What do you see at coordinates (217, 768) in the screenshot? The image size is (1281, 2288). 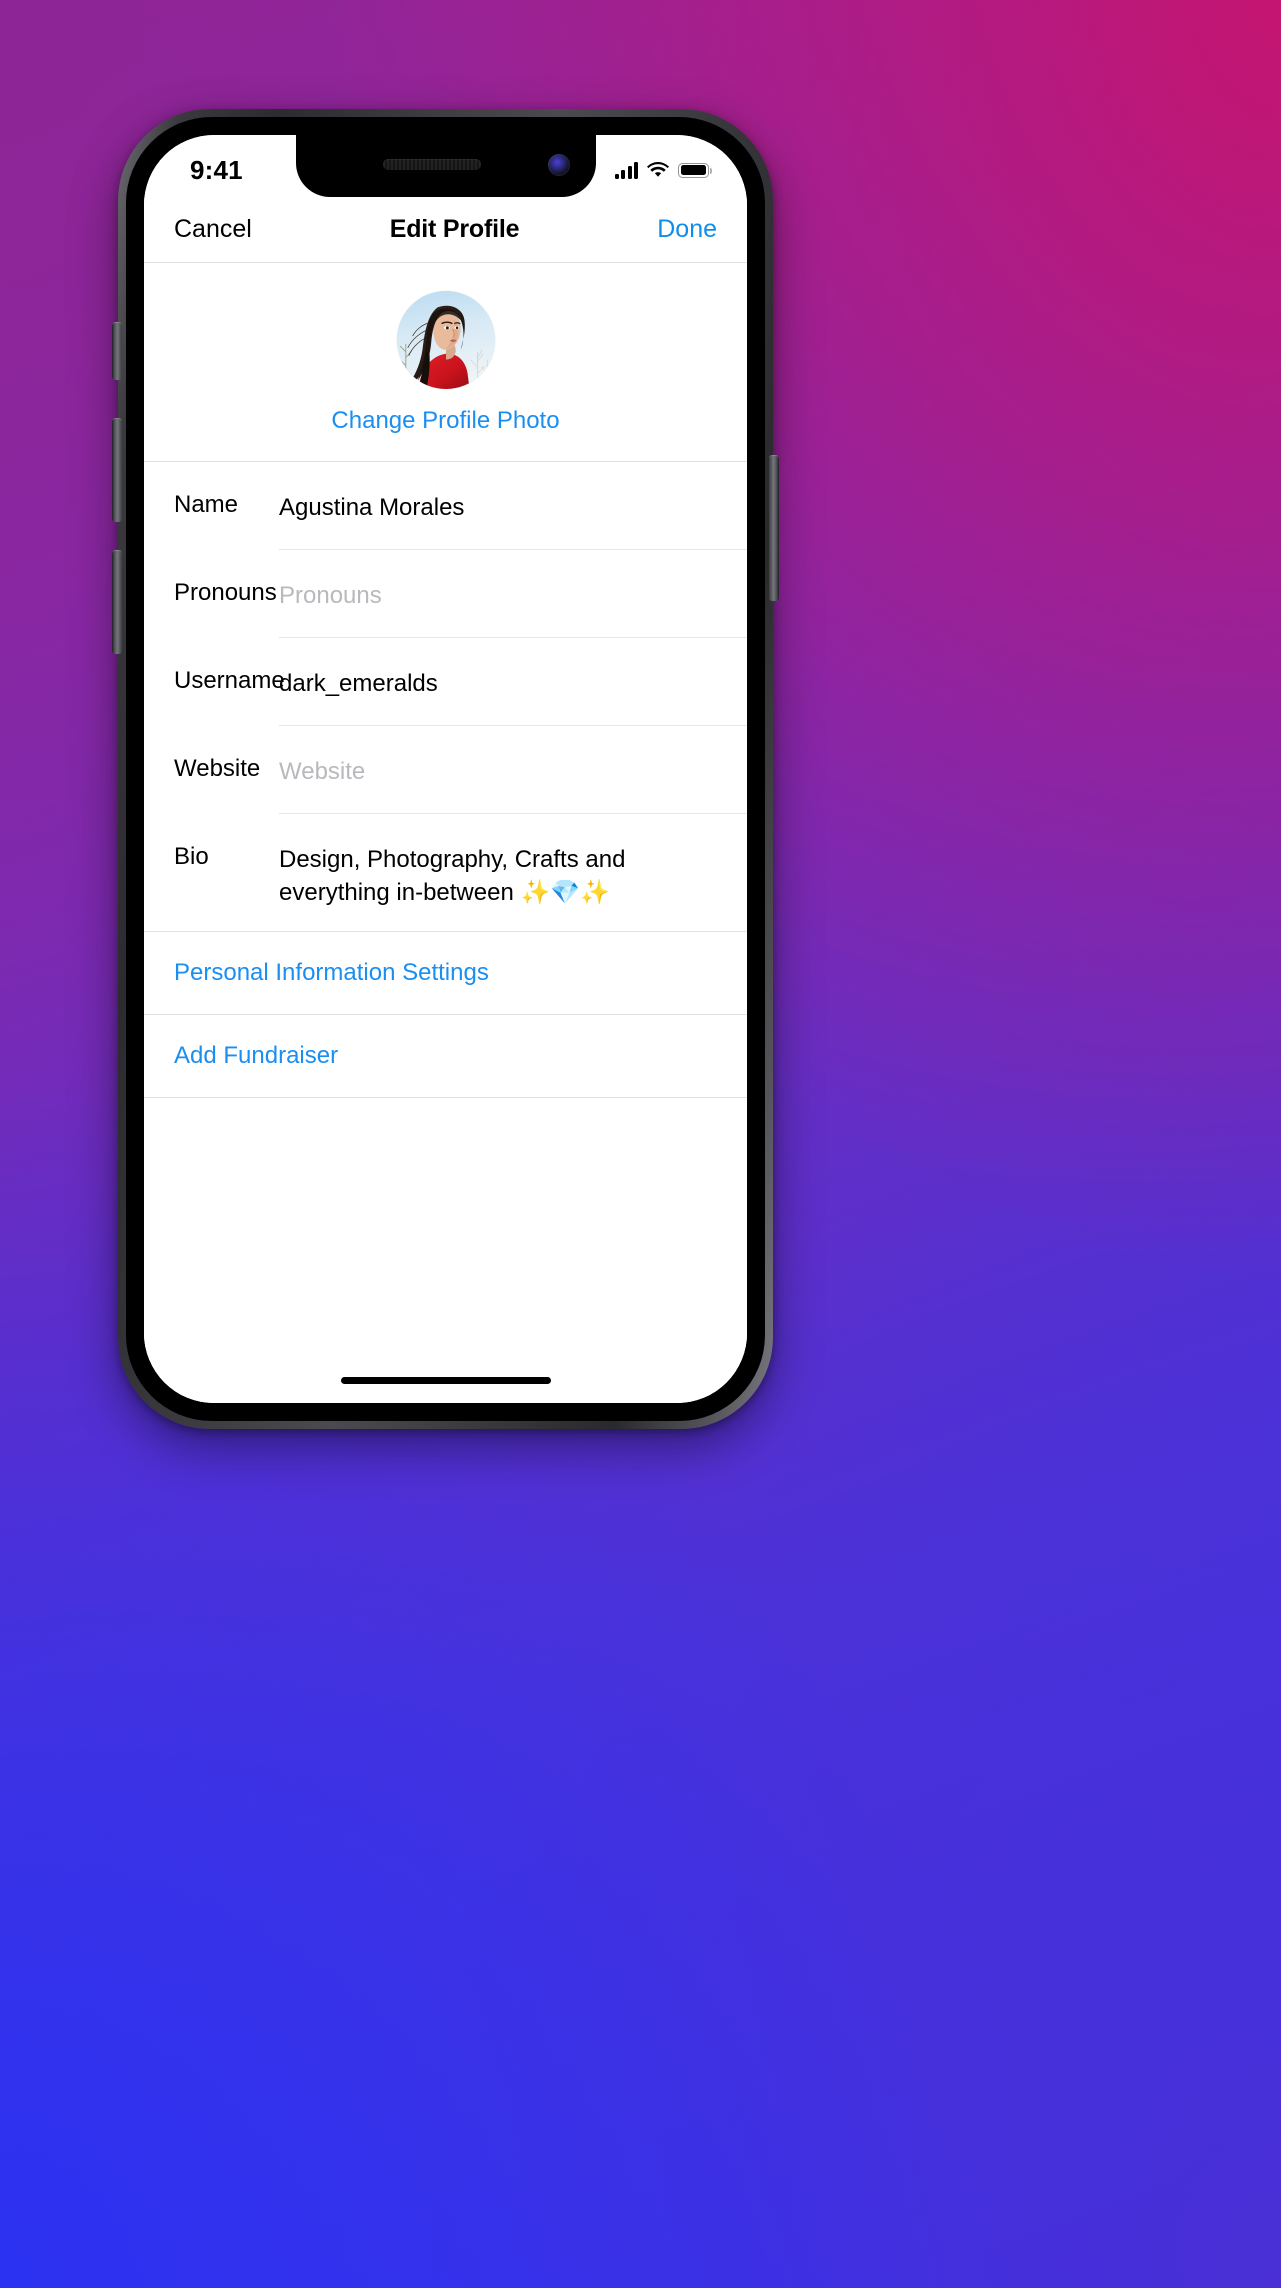 I see `field-label: Website` at bounding box center [217, 768].